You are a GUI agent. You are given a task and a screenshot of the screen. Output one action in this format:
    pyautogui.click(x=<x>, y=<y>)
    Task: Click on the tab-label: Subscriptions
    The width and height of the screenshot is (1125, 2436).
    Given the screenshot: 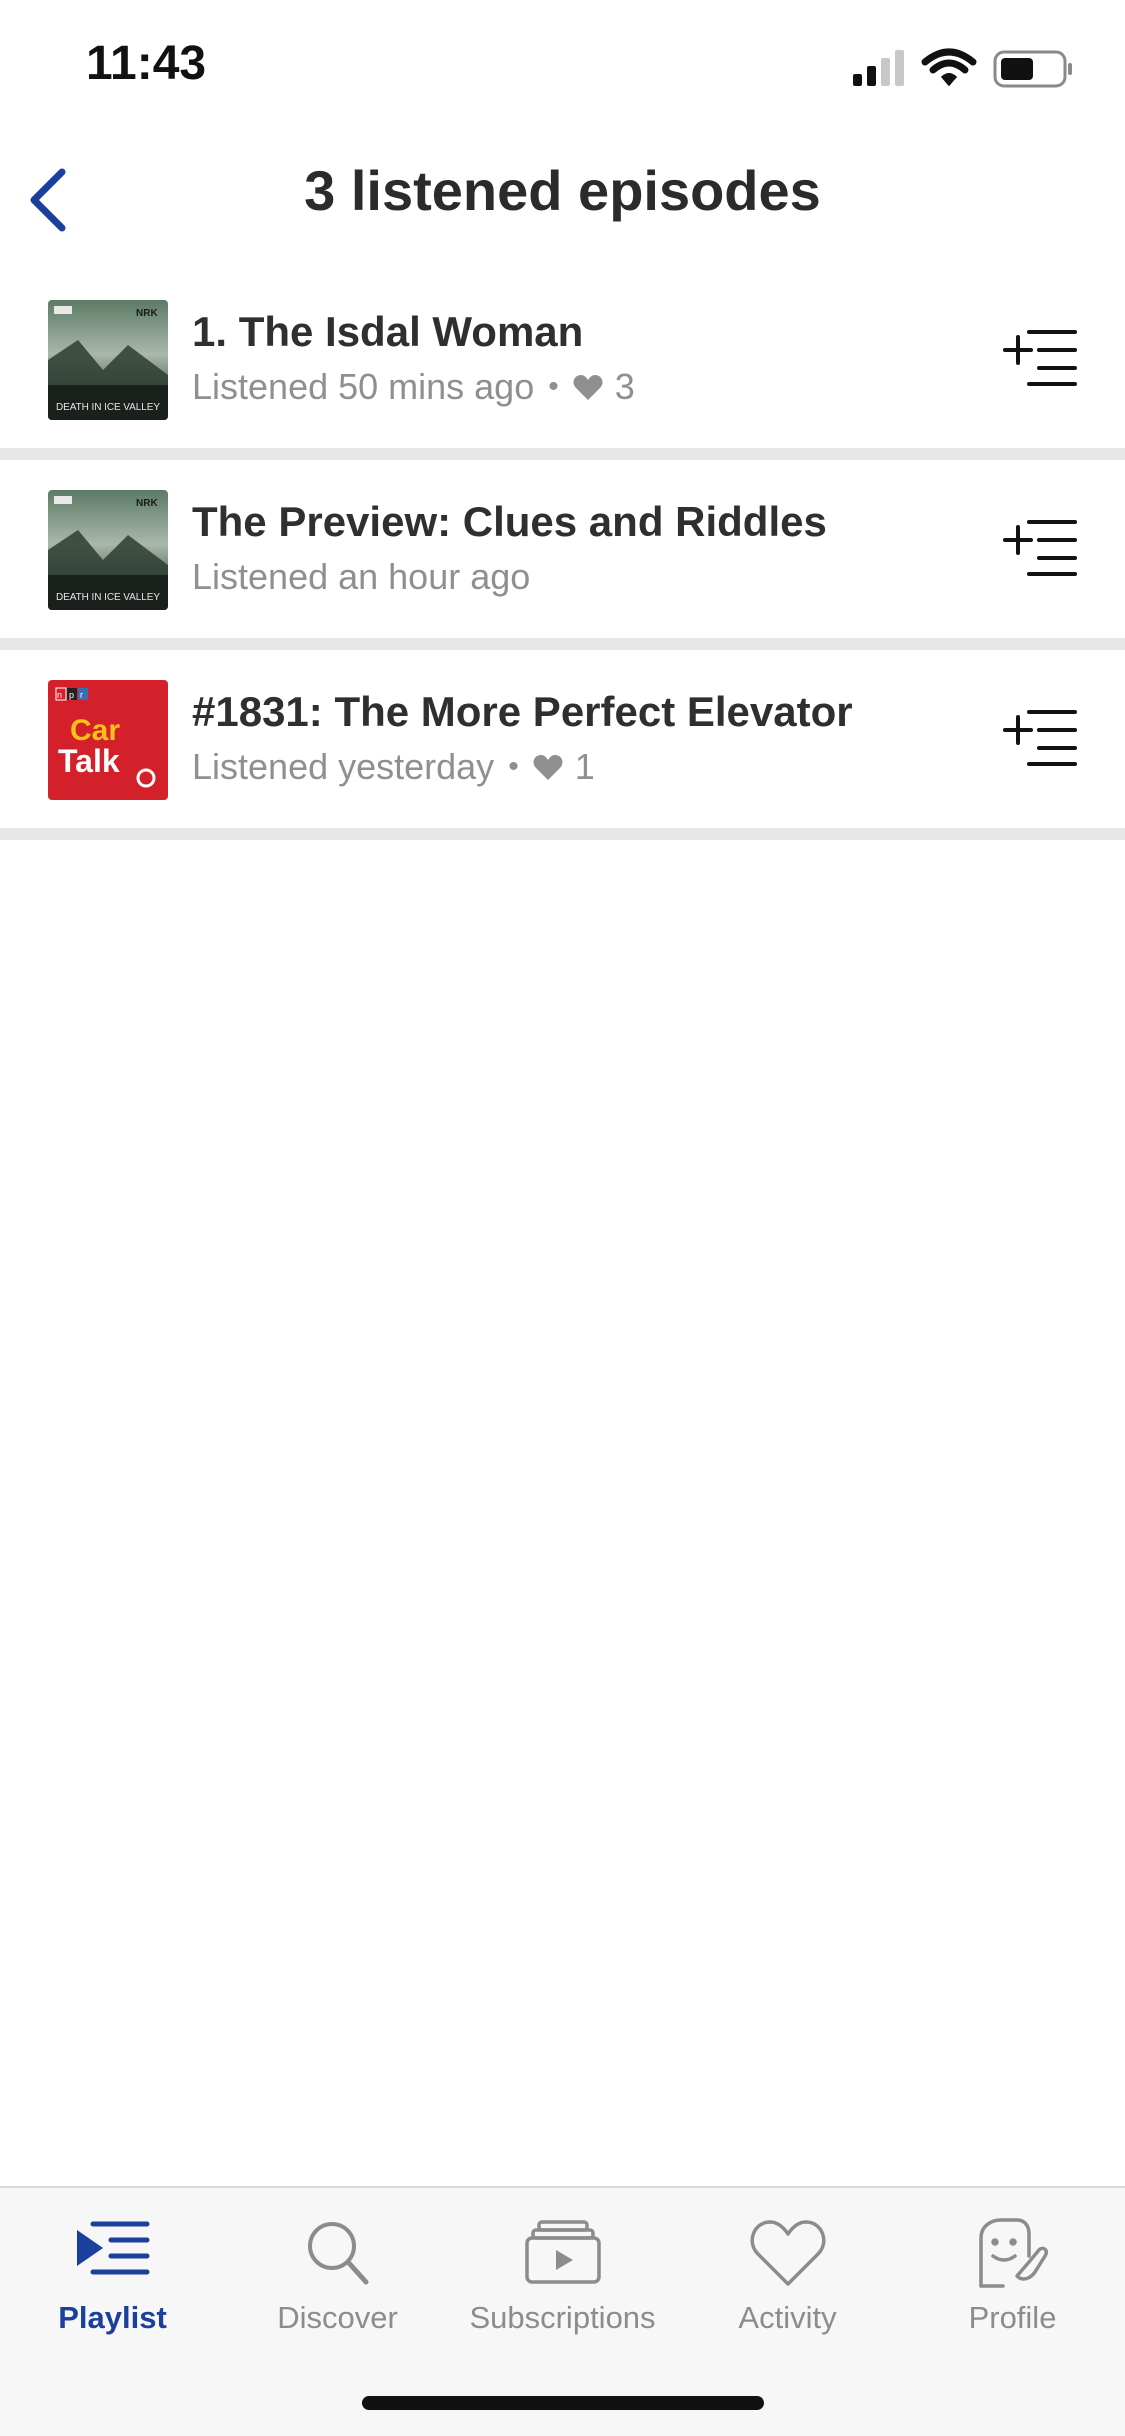 What is the action you would take?
    pyautogui.click(x=562, y=2317)
    